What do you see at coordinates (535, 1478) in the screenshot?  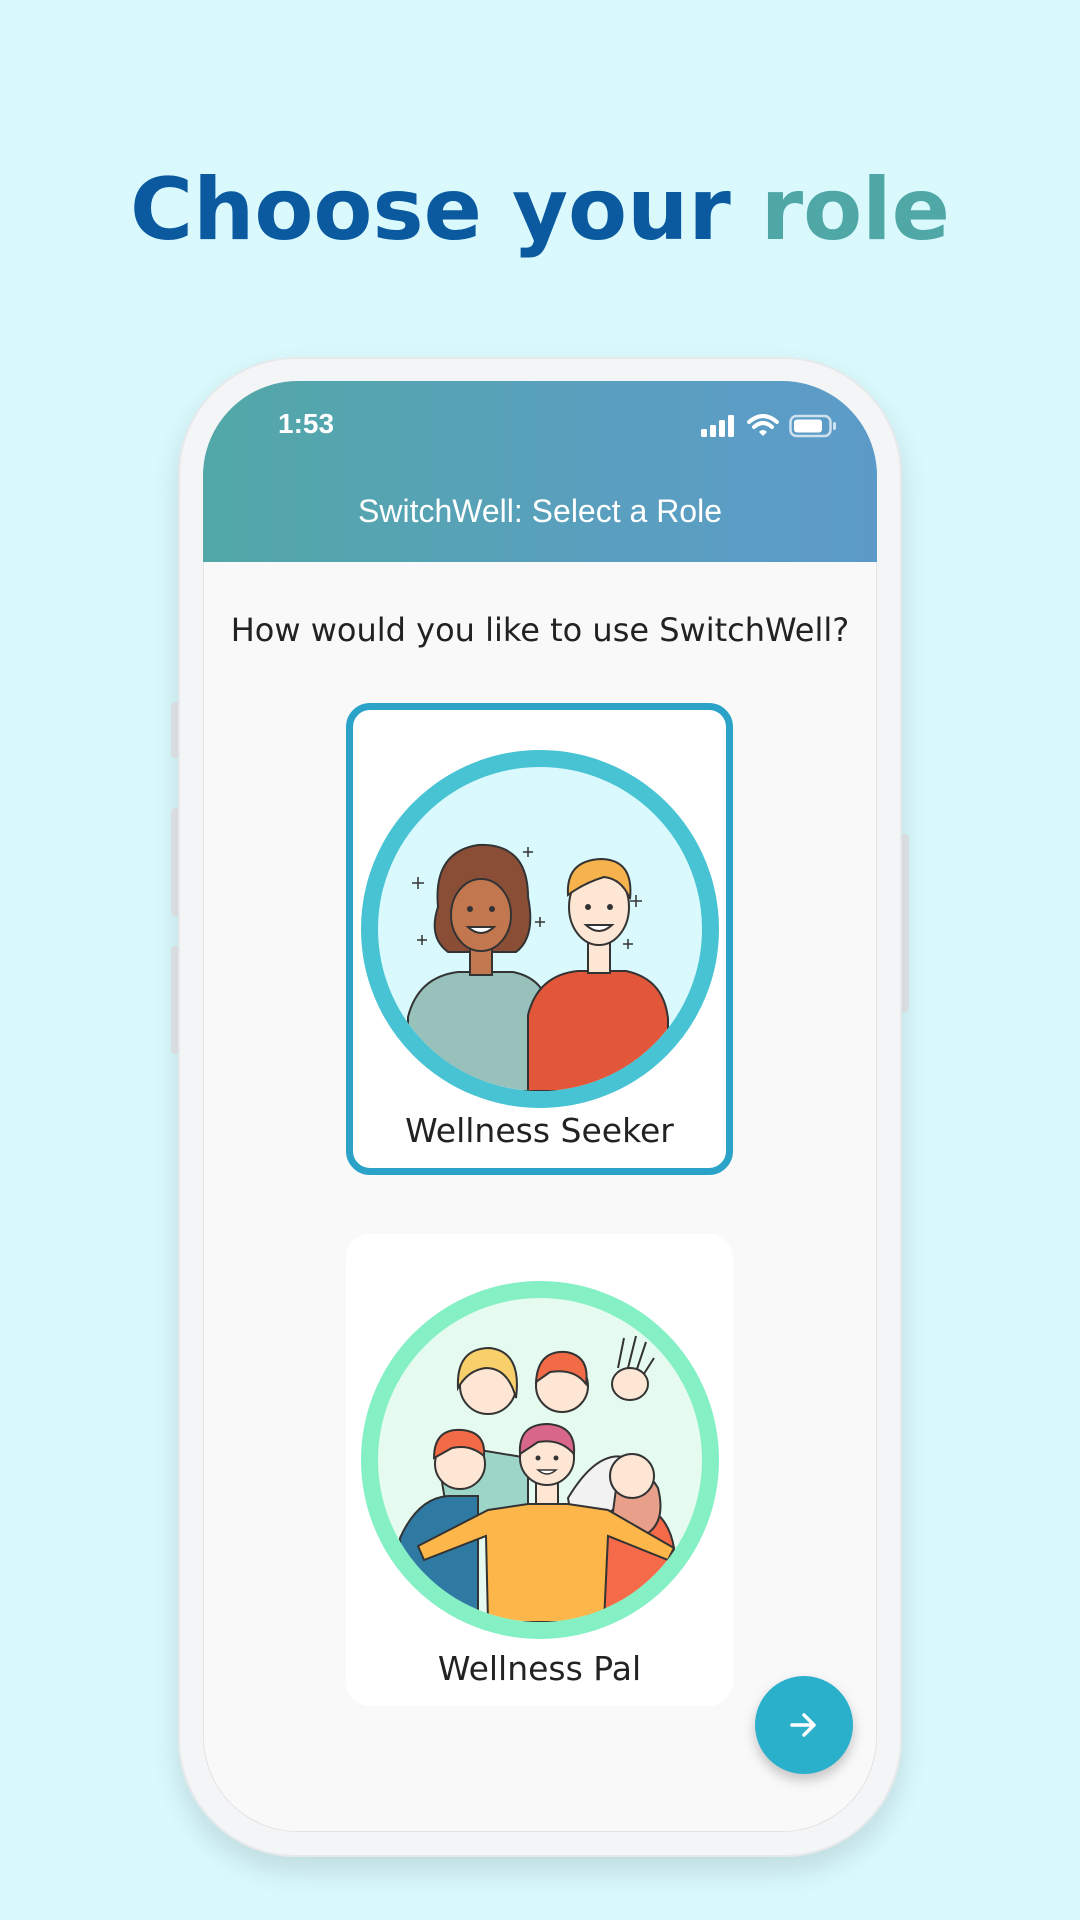 I see `illustration-group-art` at bounding box center [535, 1478].